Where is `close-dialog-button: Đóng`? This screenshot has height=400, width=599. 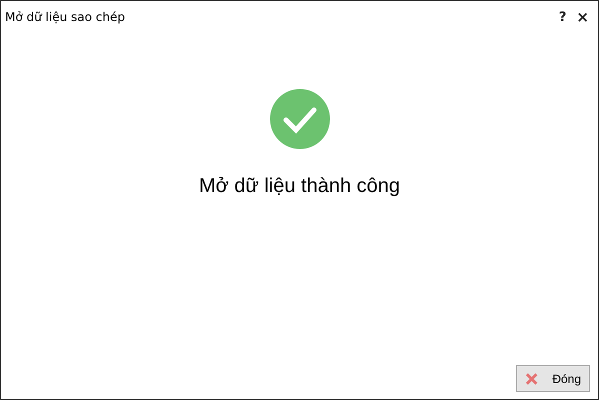 close-dialog-button: Đóng is located at coordinates (553, 378).